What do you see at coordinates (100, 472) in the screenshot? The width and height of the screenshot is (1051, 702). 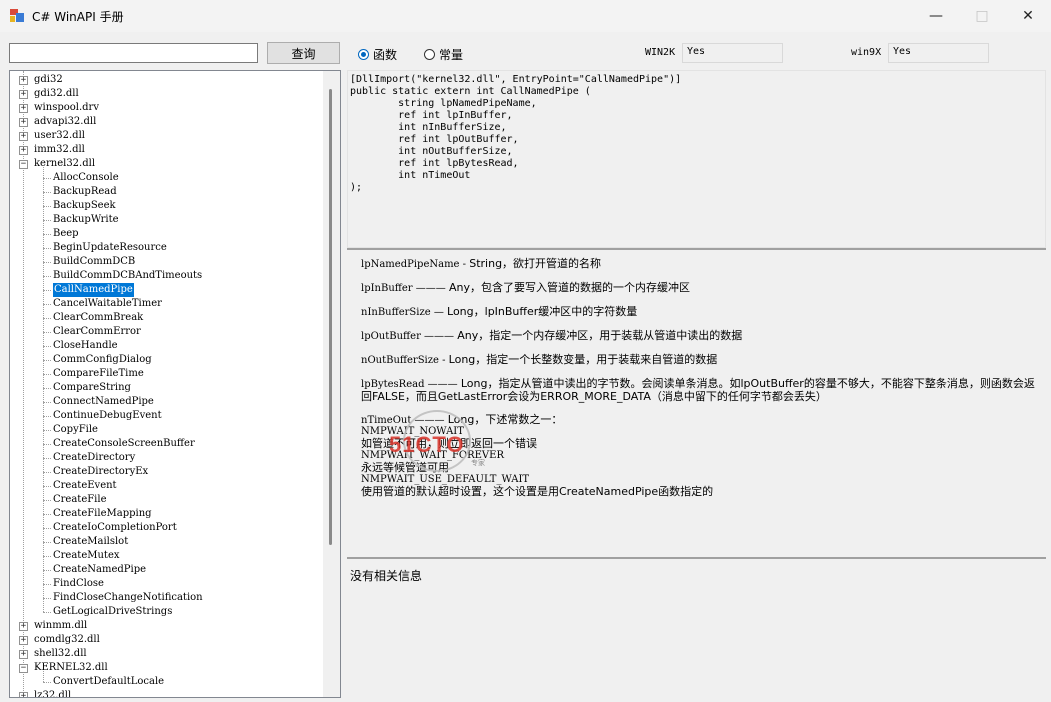 I see `tree-function-node: CreateDirectoryEx` at bounding box center [100, 472].